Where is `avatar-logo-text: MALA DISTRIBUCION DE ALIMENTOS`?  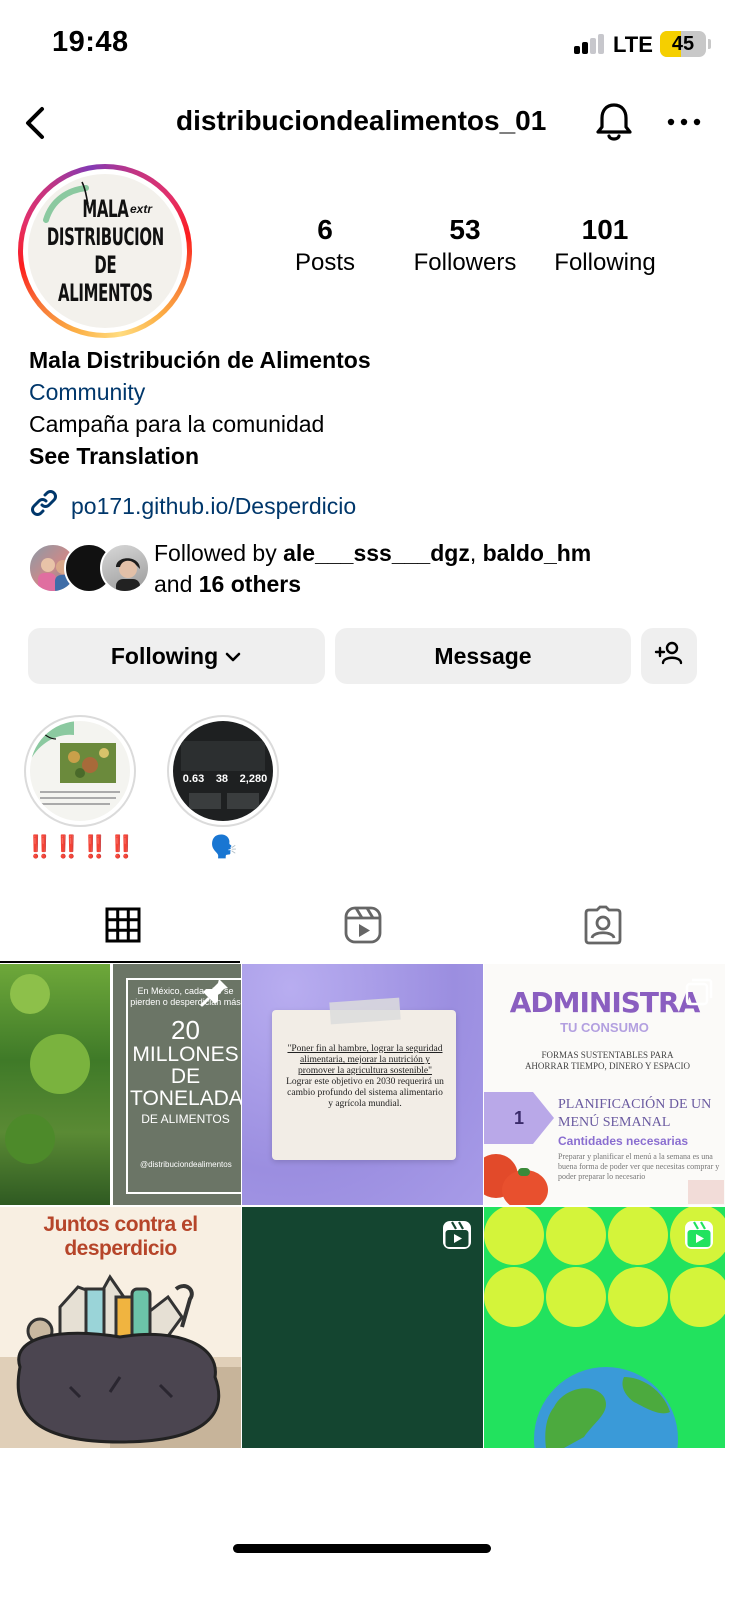
avatar-logo-text: MALA DISTRIBUCION DE ALIMENTOS is located at coordinates (105, 251).